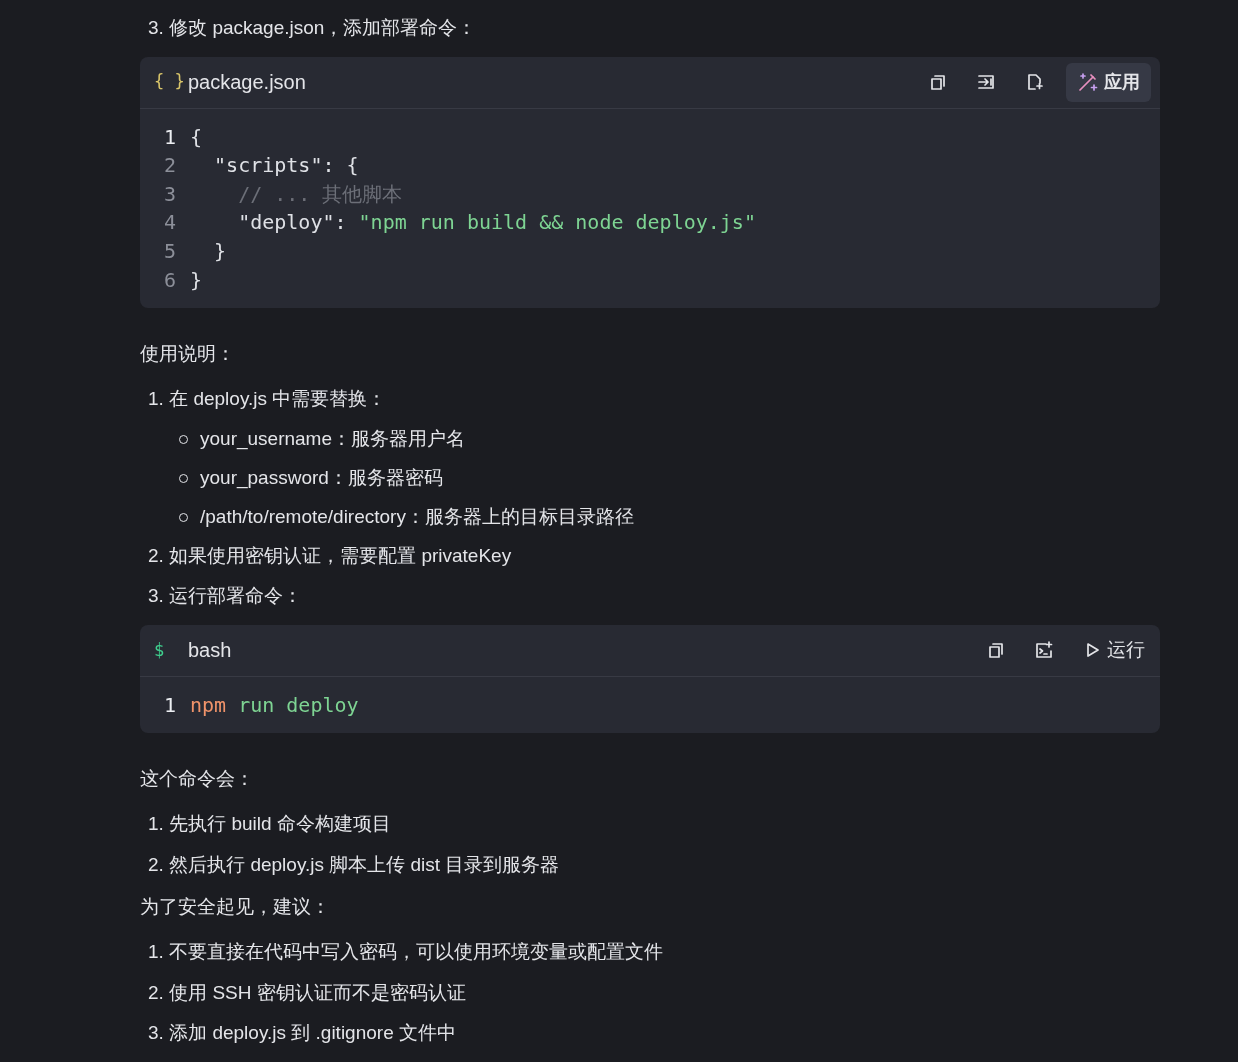 Image resolution: width=1238 pixels, height=1062 pixels. What do you see at coordinates (417, 516) in the screenshot?
I see `list-item-text: /path/to/remote/directory：服务器上的目标目录路径` at bounding box center [417, 516].